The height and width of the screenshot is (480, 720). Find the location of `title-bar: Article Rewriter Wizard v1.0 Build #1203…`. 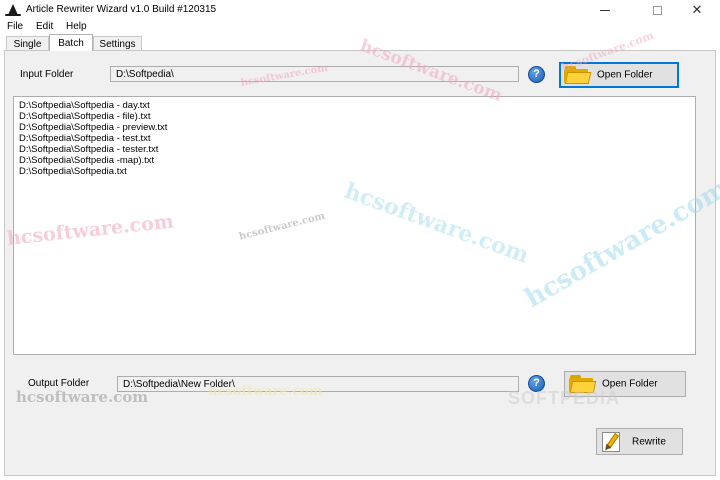

title-bar: Article Rewriter Wizard v1.0 Build #1203… is located at coordinates (360, 10).